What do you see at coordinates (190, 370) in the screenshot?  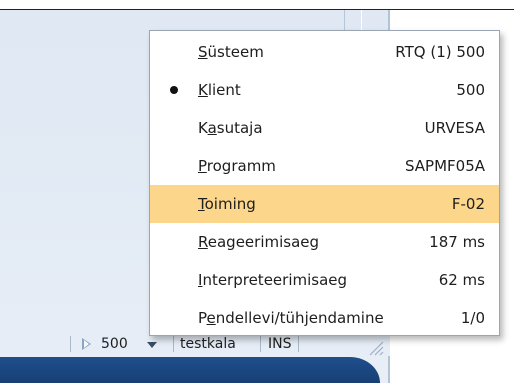 I see `taskbar-strip` at bounding box center [190, 370].